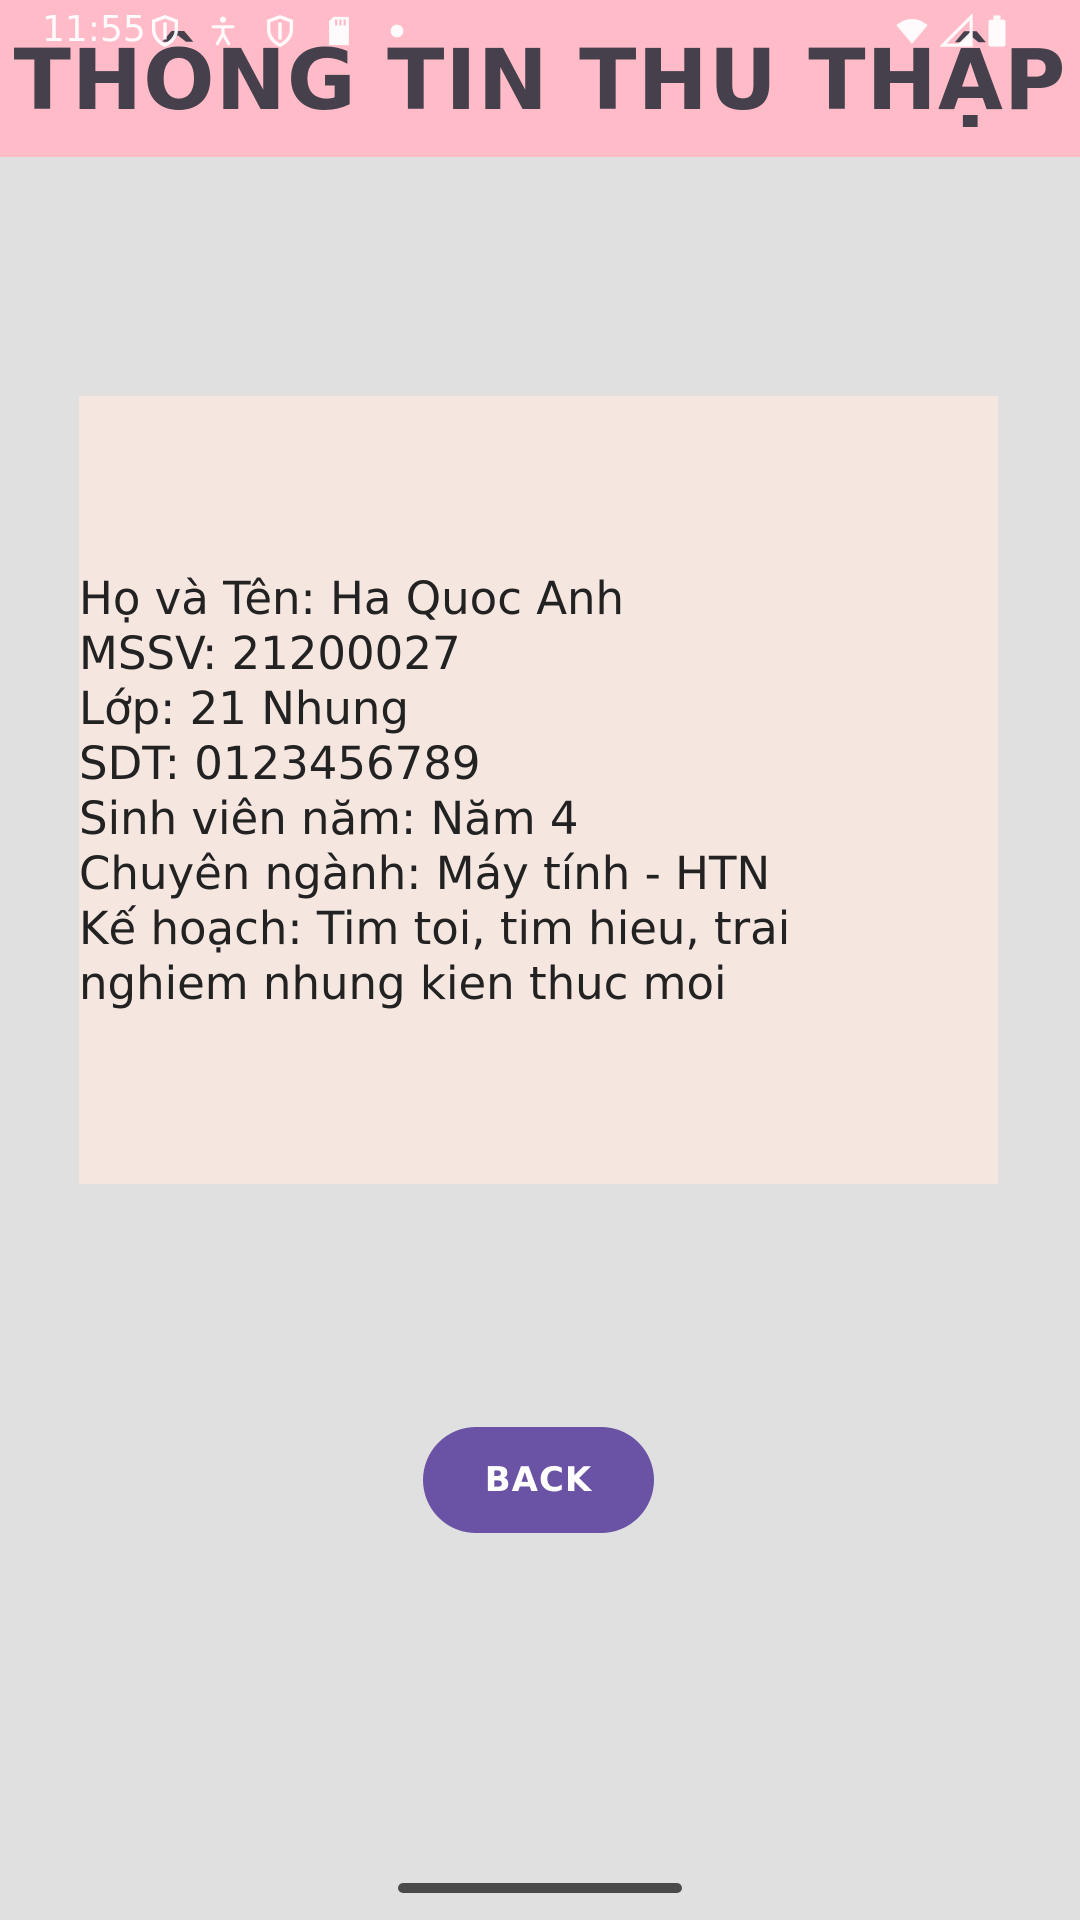 Image resolution: width=1080 pixels, height=1920 pixels. Describe the element at coordinates (352, 598) in the screenshot. I see `info-line-name: Họ và Tên: Ha Quoc Anh` at that location.